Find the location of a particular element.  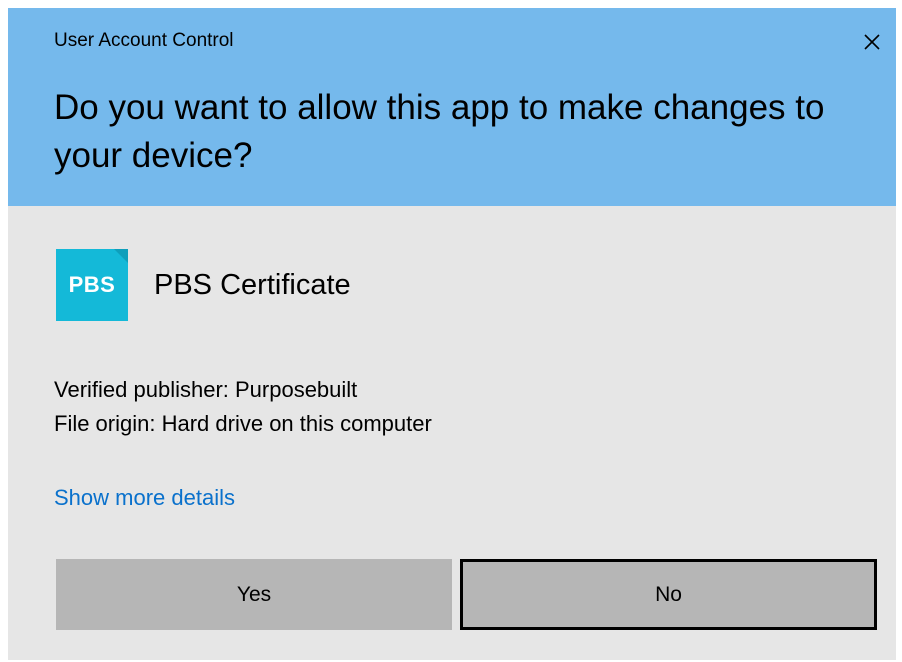

app-info-row: PBS PBS Certificate is located at coordinates (203, 285).